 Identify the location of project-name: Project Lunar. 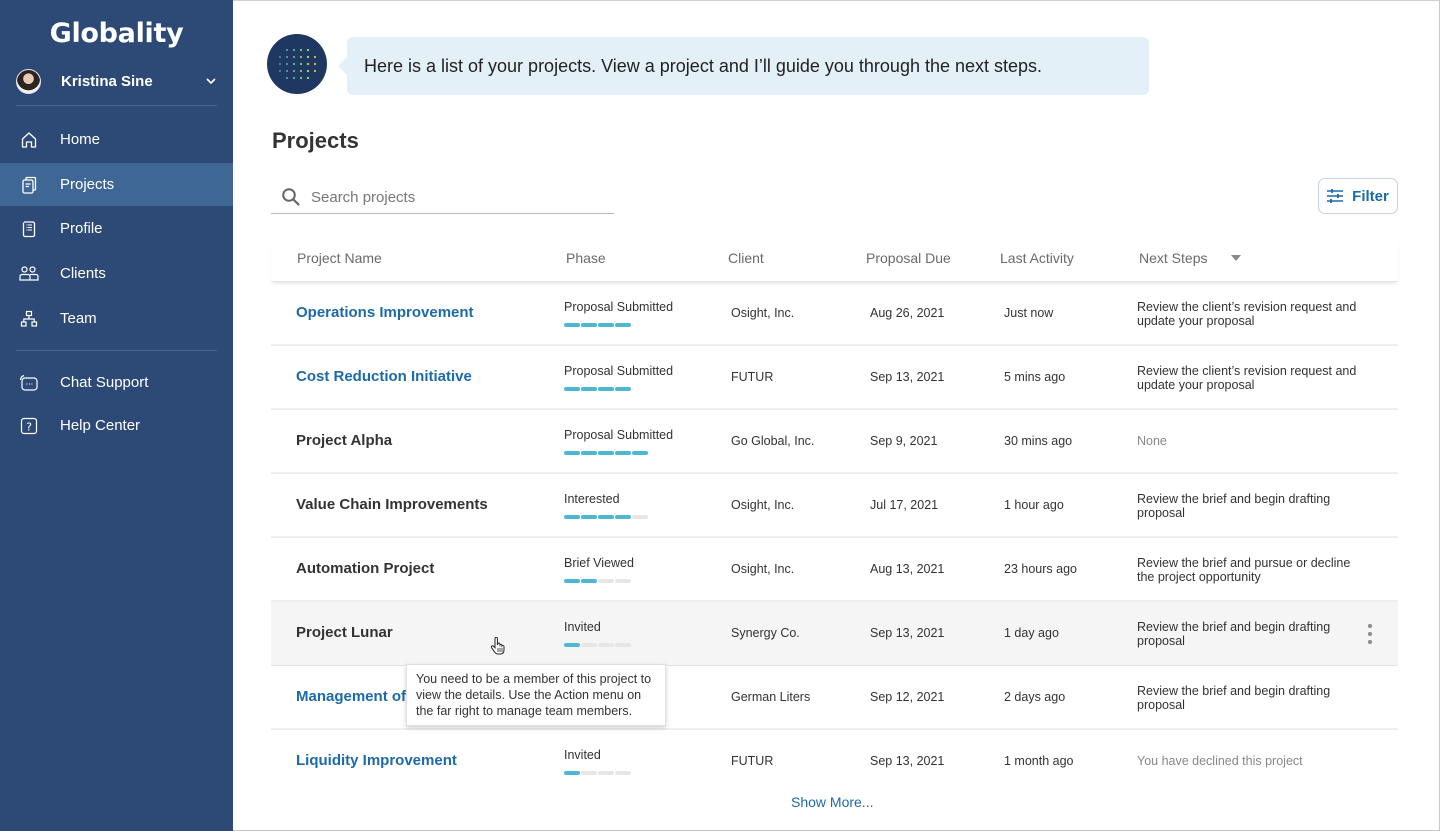
(344, 632).